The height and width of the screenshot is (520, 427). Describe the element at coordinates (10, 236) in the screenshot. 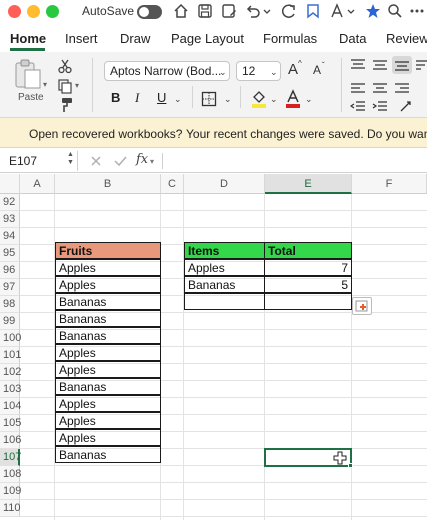

I see `row-header: 94` at that location.